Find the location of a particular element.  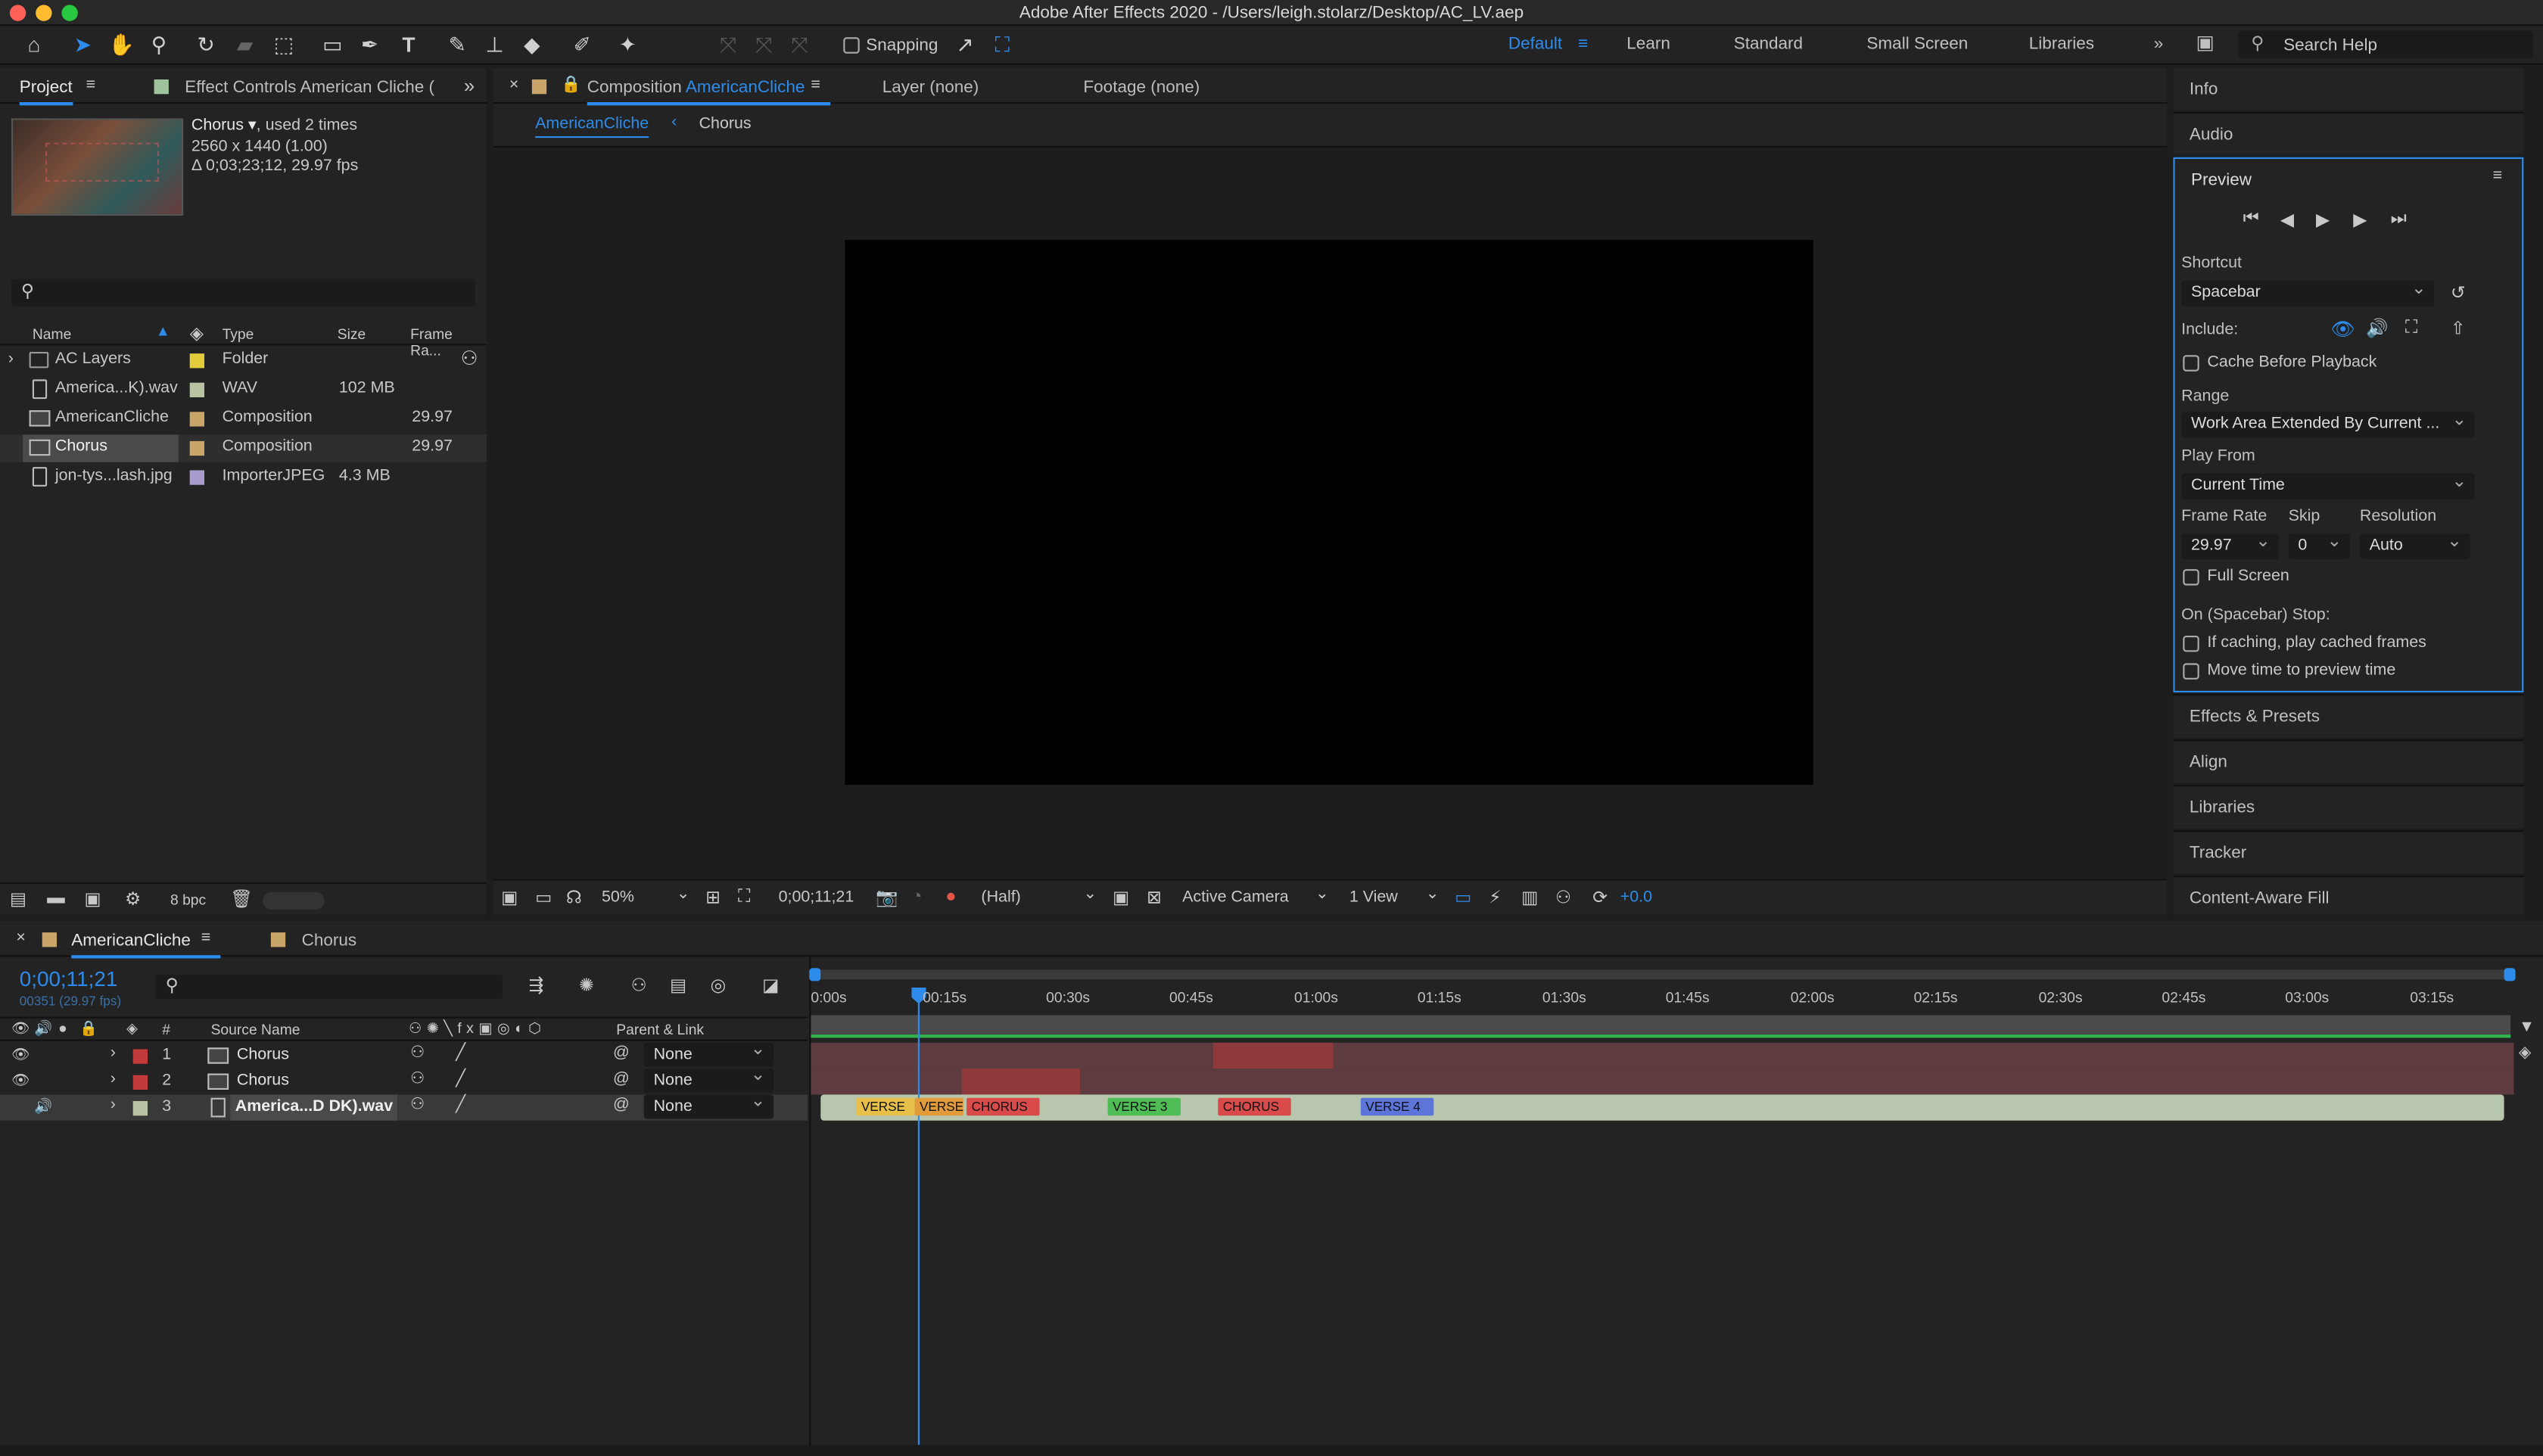

panel-menu-icon: ≡ is located at coordinates (91, 86).